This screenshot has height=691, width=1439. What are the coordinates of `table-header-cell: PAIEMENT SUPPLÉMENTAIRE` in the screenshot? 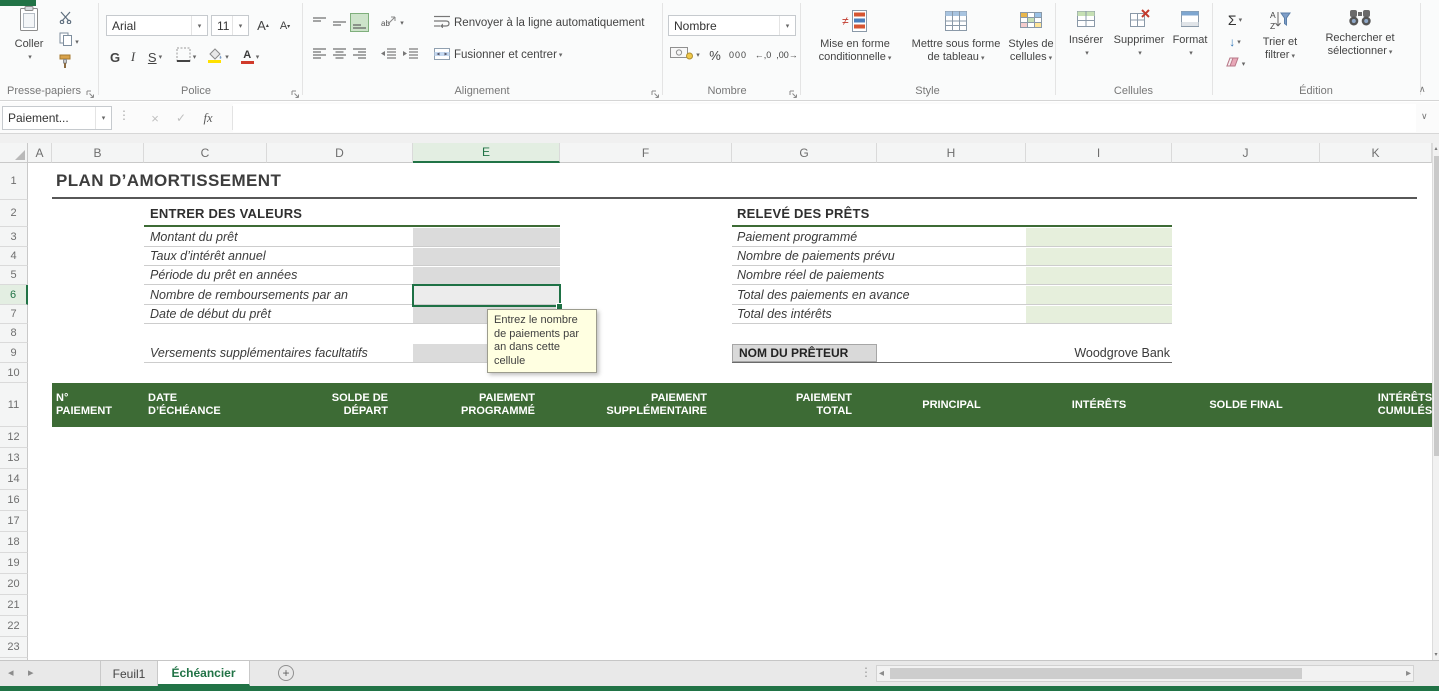 It's located at (646, 405).